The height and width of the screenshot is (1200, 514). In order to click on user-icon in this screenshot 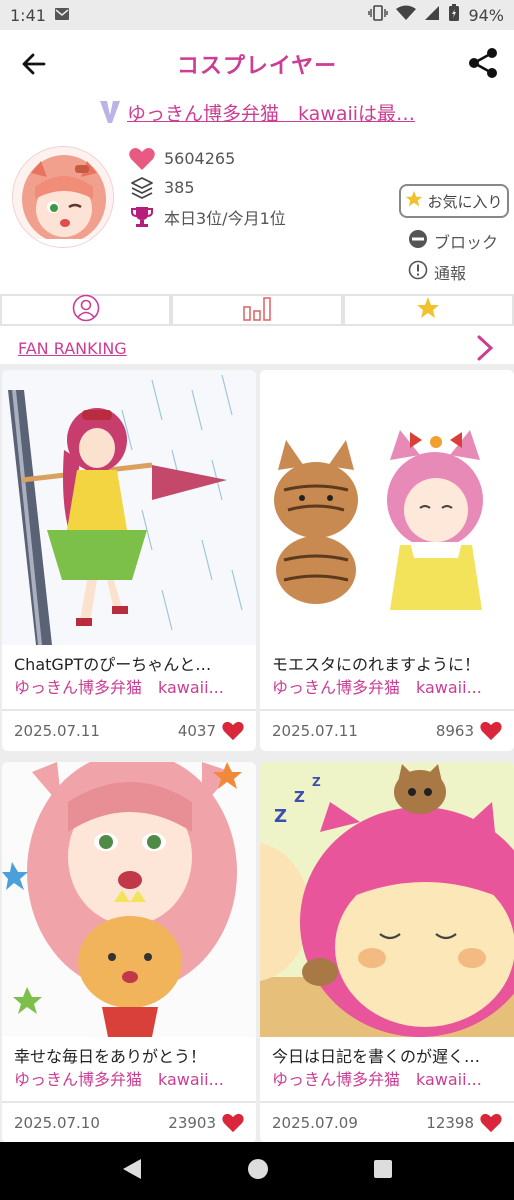, I will do `click(86, 310)`.